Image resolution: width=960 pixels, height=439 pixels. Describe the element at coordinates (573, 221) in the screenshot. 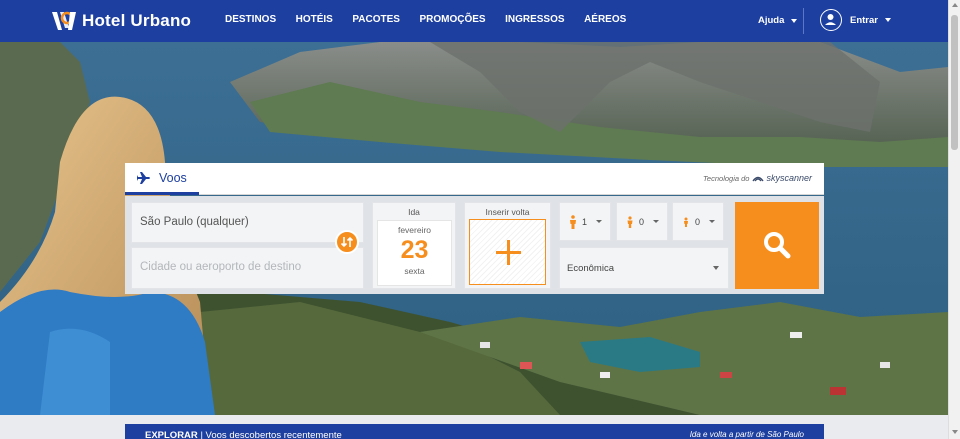

I see `adult-icon` at that location.